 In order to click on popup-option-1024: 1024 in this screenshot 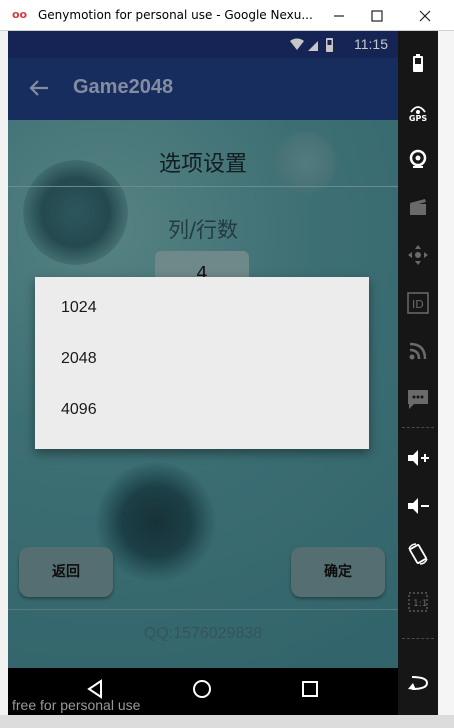, I will do `click(202, 302)`.